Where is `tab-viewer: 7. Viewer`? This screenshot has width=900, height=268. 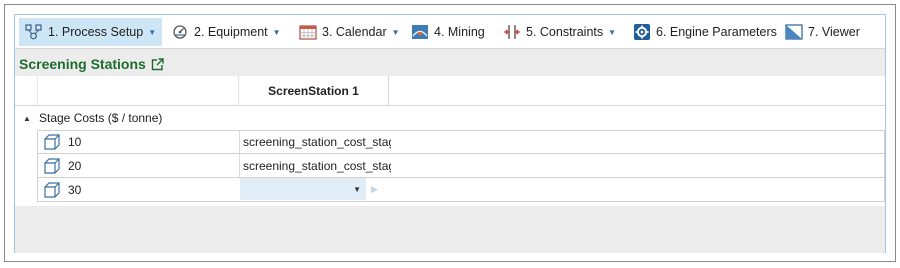
tab-viewer: 7. Viewer is located at coordinates (822, 32).